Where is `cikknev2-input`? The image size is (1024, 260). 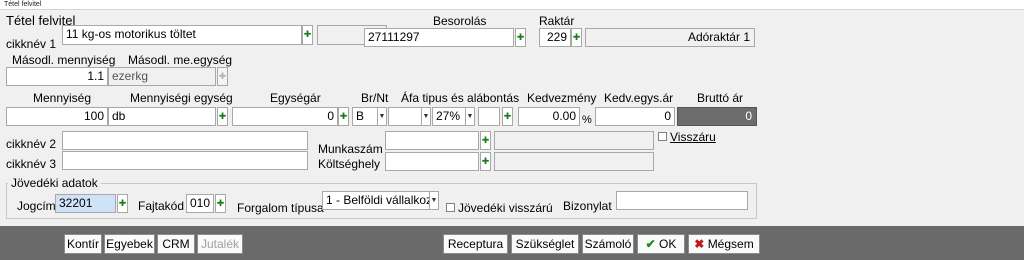 cikknev2-input is located at coordinates (185, 140).